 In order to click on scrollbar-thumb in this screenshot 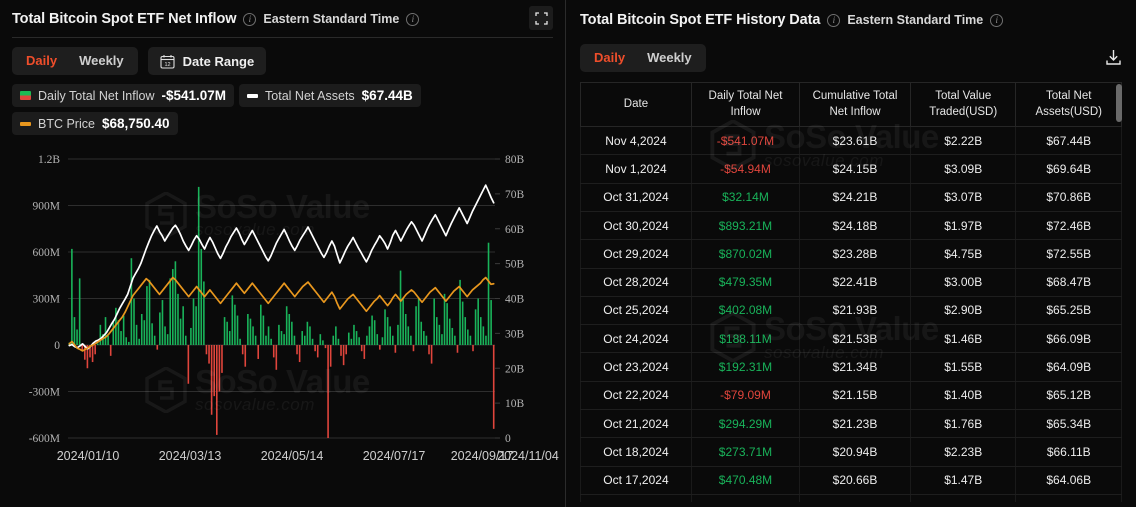, I will do `click(1119, 103)`.